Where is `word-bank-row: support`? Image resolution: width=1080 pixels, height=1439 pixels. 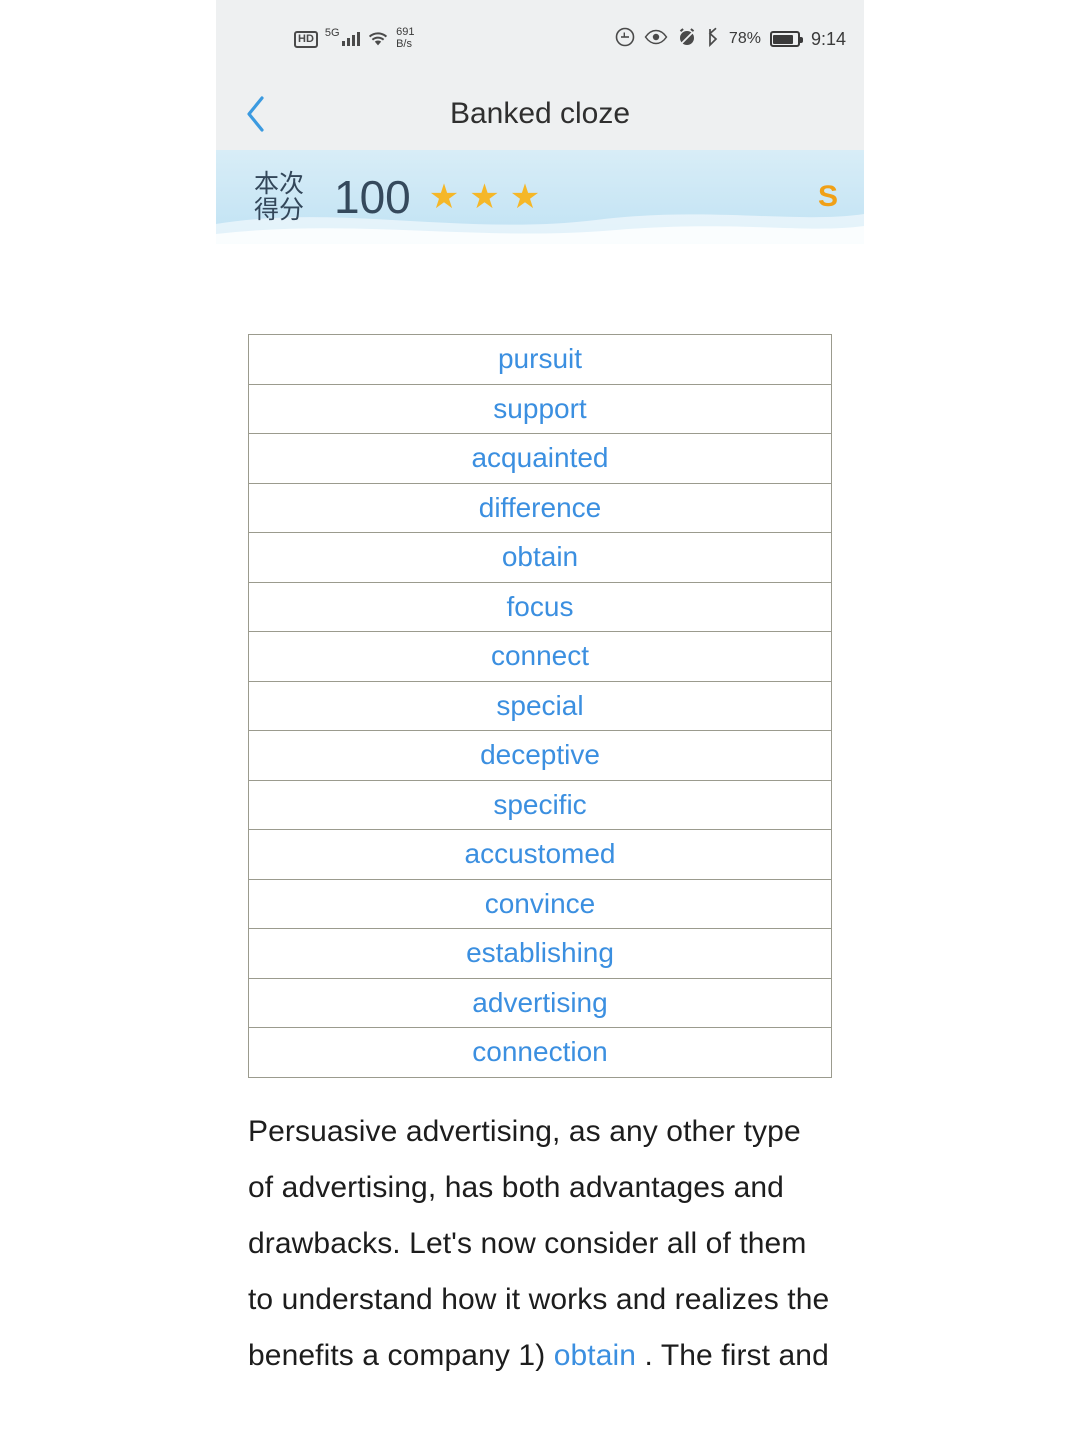
word-bank-row: support is located at coordinates (540, 409).